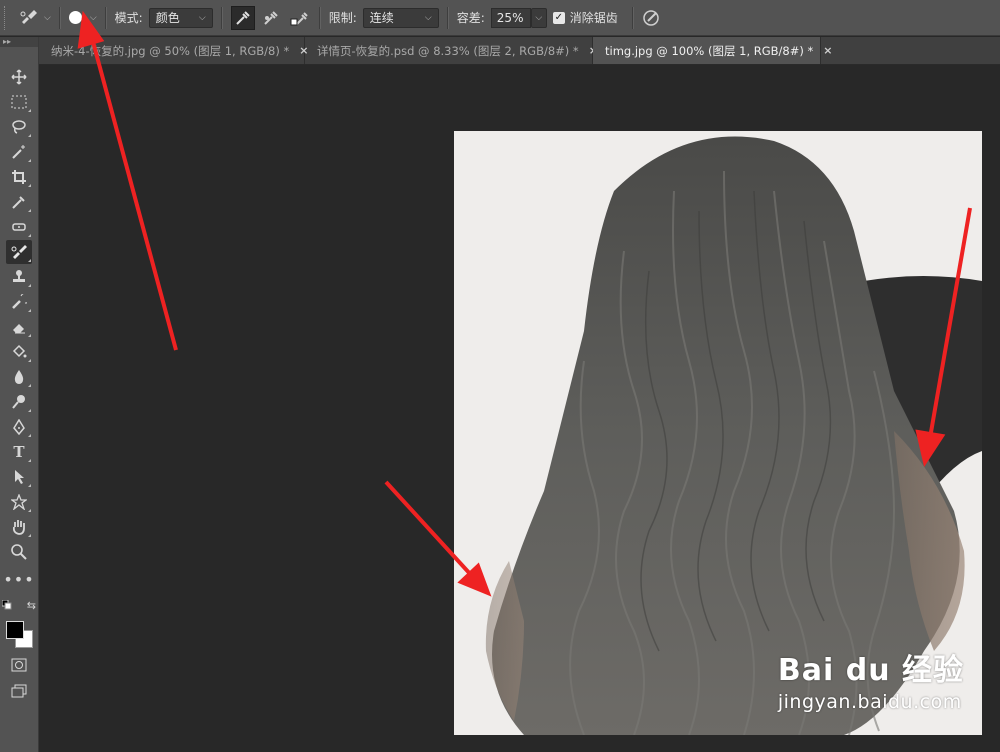 This screenshot has width=1000, height=752. I want to click on tab-label: timg.jpg @ 100% (图层 1, RGB/8#) *, so click(709, 50).